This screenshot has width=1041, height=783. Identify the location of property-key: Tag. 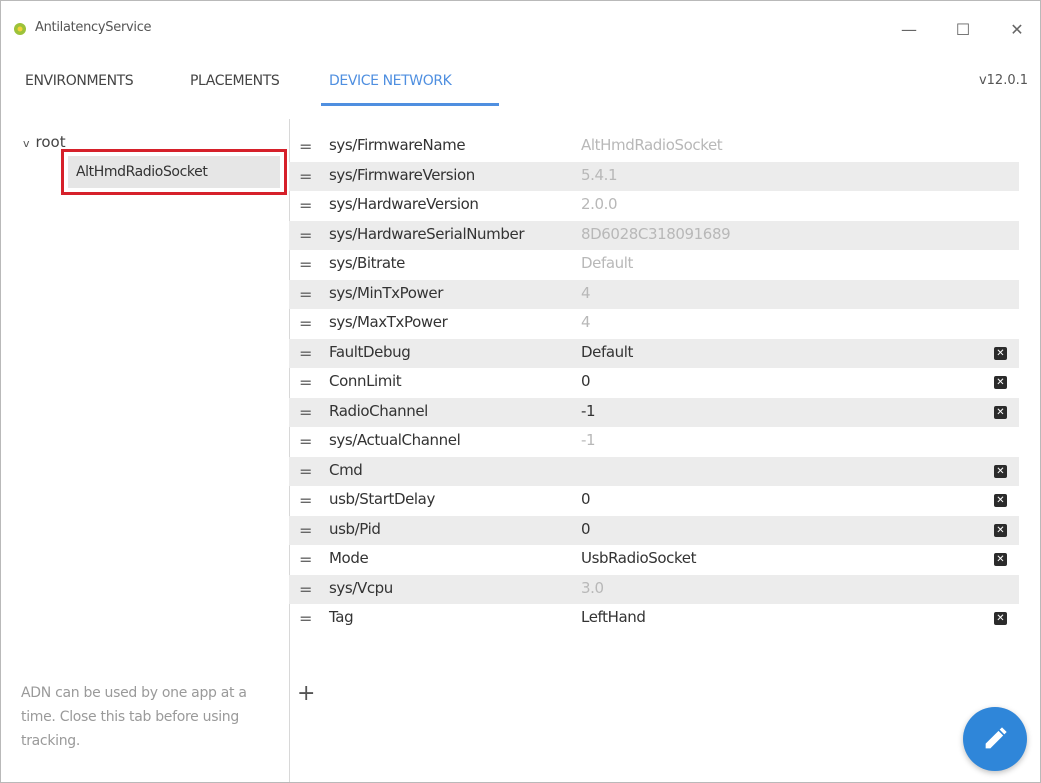
(341, 617).